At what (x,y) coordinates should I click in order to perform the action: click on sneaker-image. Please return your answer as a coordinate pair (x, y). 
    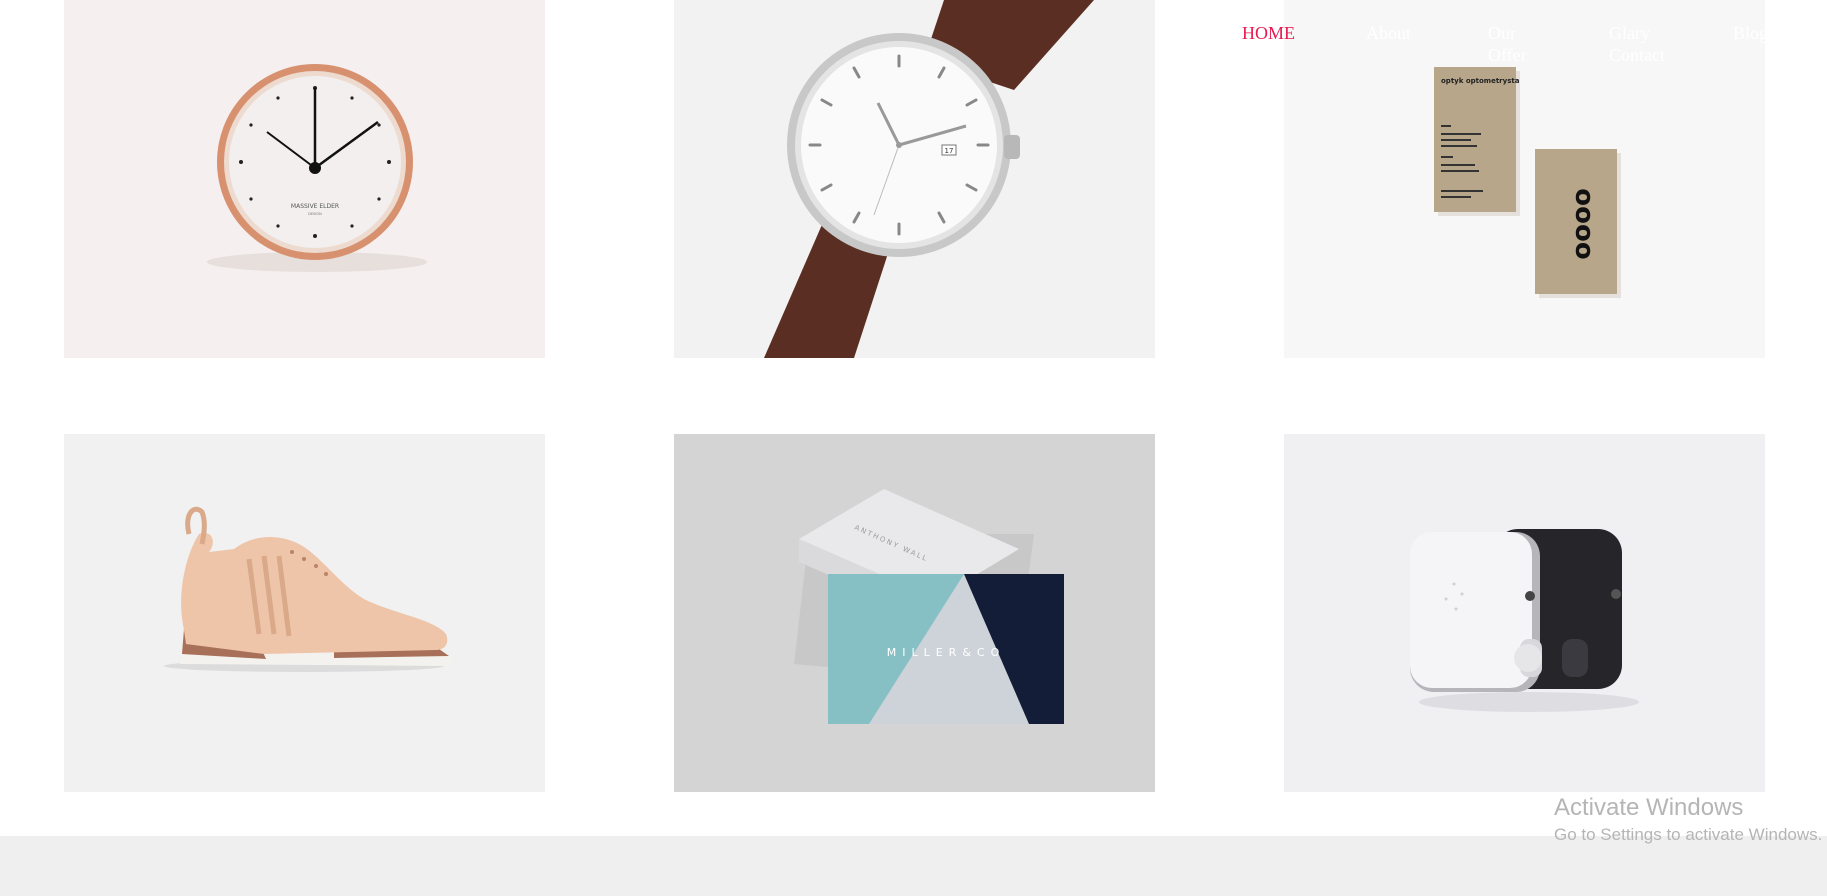
    Looking at the image, I should click on (308, 589).